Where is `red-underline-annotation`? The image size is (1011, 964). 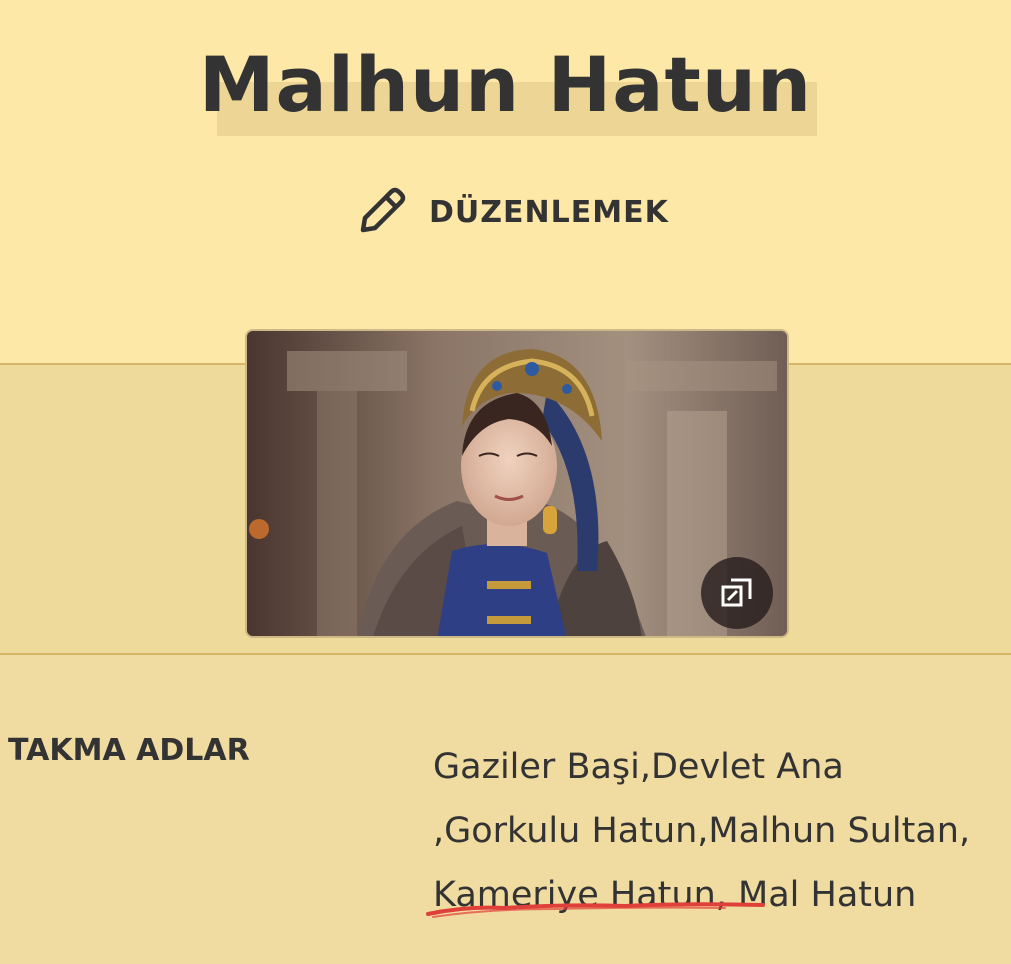
red-underline-annotation is located at coordinates (595, 910).